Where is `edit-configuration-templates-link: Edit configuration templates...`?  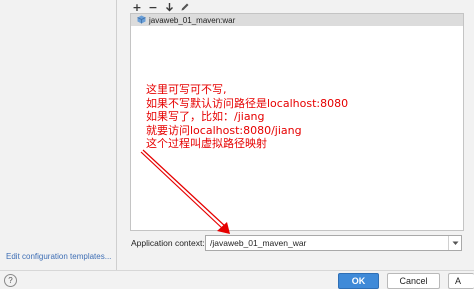 edit-configuration-templates-link: Edit configuration templates... is located at coordinates (58, 256).